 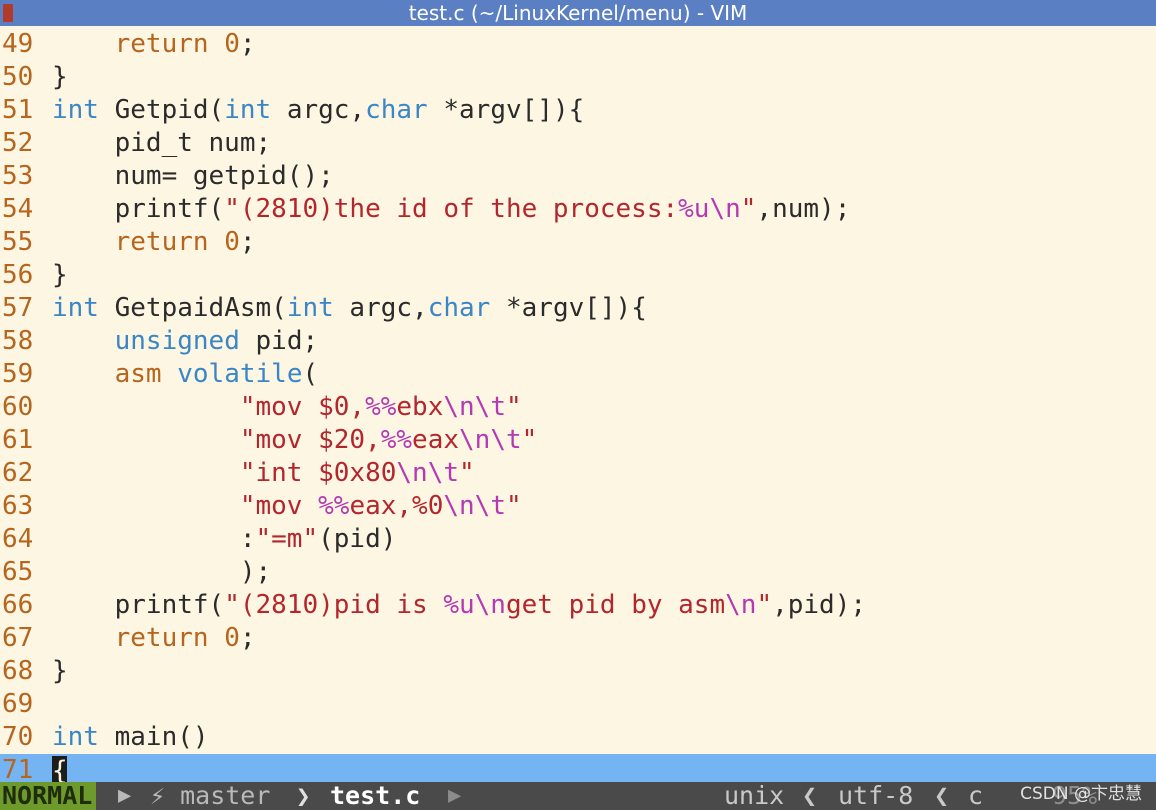 What do you see at coordinates (578, 44) in the screenshot?
I see `code-line: 49 return 0;` at bounding box center [578, 44].